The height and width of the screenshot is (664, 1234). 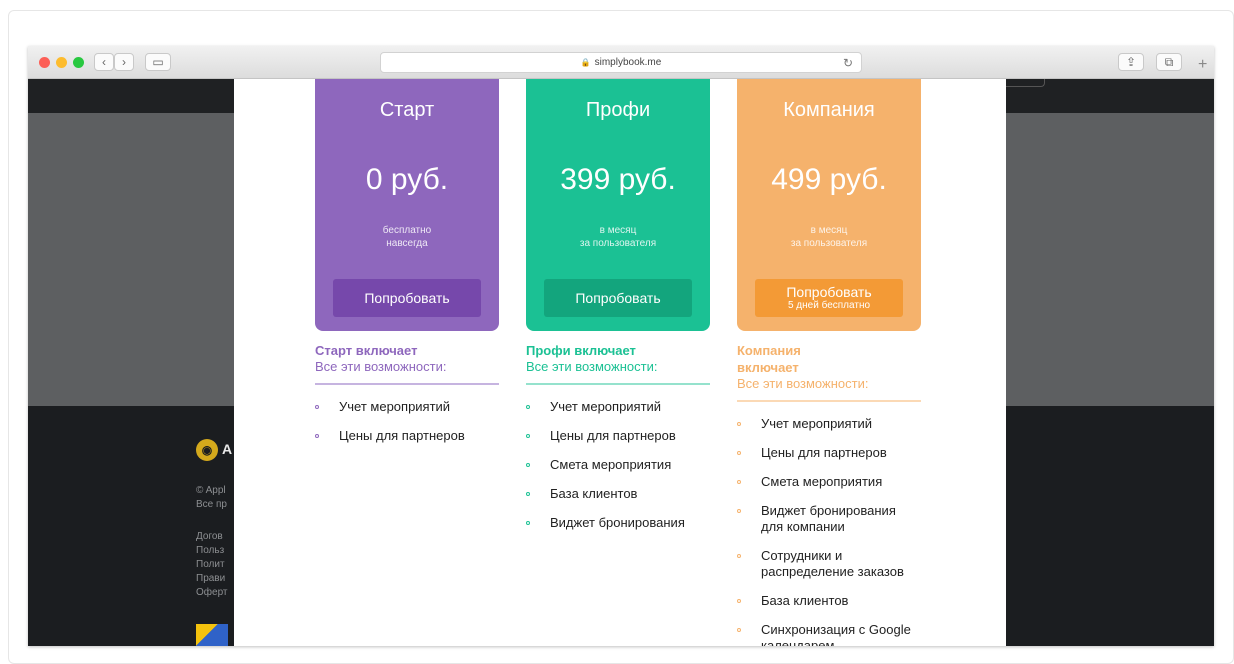 I want to click on footer-rights: Все пр, so click(x=211, y=504).